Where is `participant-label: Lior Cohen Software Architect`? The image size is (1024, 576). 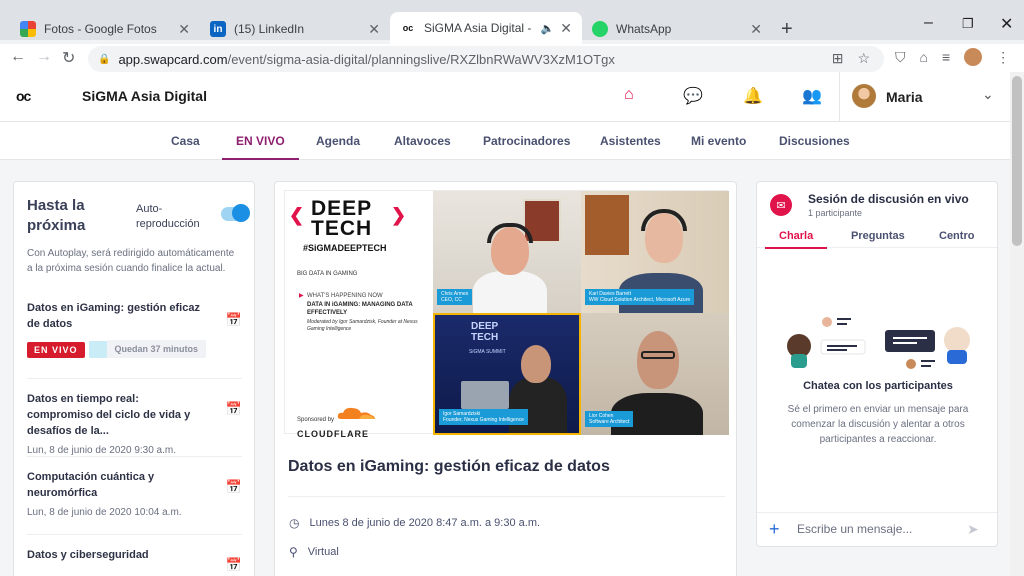
participant-label: Lior Cohen Software Architect is located at coordinates (609, 419).